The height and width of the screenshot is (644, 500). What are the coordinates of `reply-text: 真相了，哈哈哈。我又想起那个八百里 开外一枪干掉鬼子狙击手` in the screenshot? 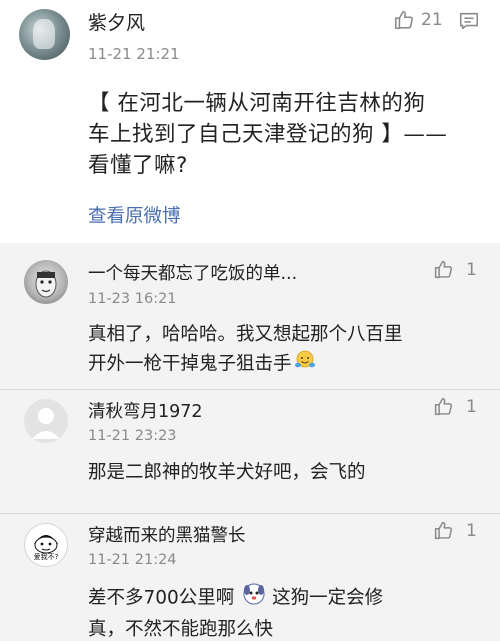 It's located at (285, 350).